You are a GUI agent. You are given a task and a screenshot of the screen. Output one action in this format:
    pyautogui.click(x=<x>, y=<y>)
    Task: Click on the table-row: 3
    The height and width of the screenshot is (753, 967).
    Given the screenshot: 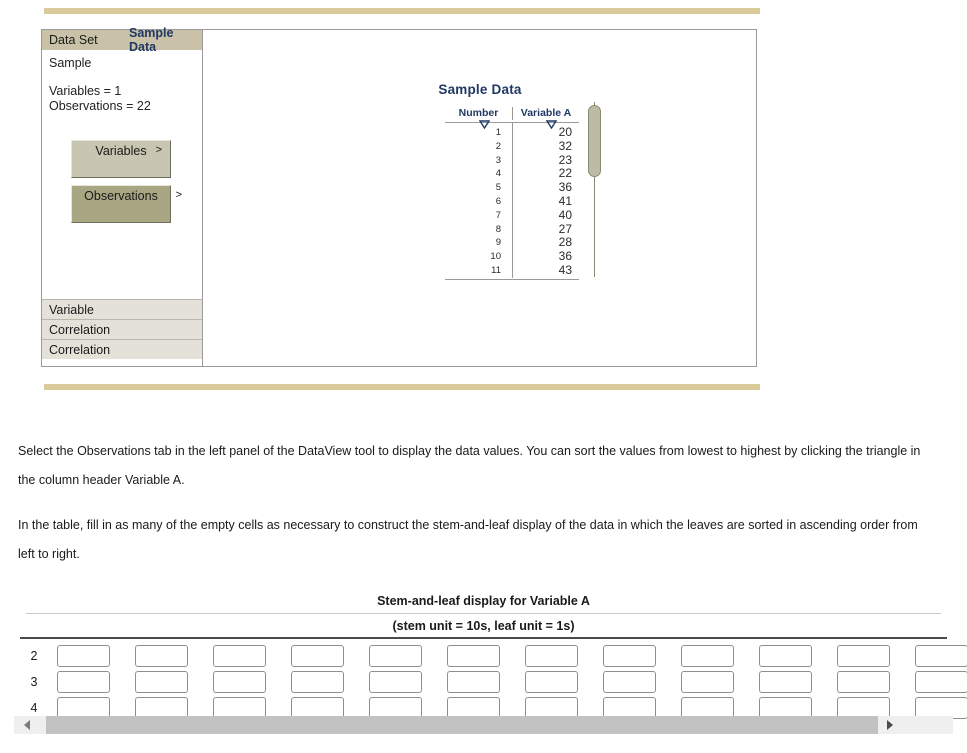 What is the action you would take?
    pyautogui.click(x=498, y=160)
    